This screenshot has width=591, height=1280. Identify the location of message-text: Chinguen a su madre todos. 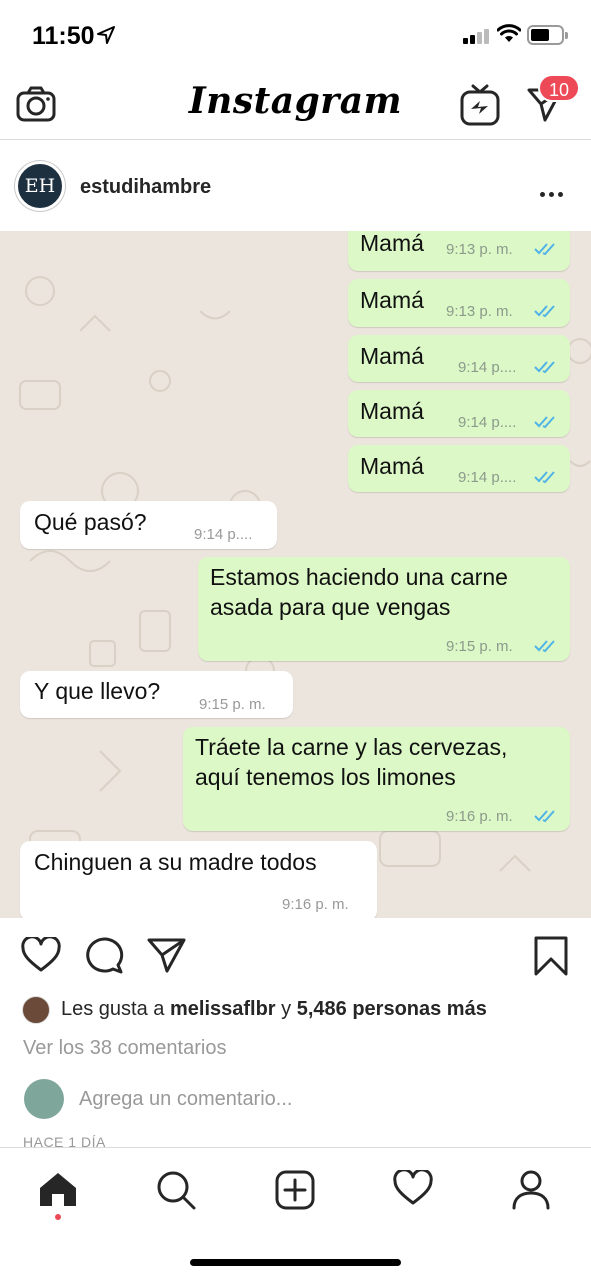
(175, 862).